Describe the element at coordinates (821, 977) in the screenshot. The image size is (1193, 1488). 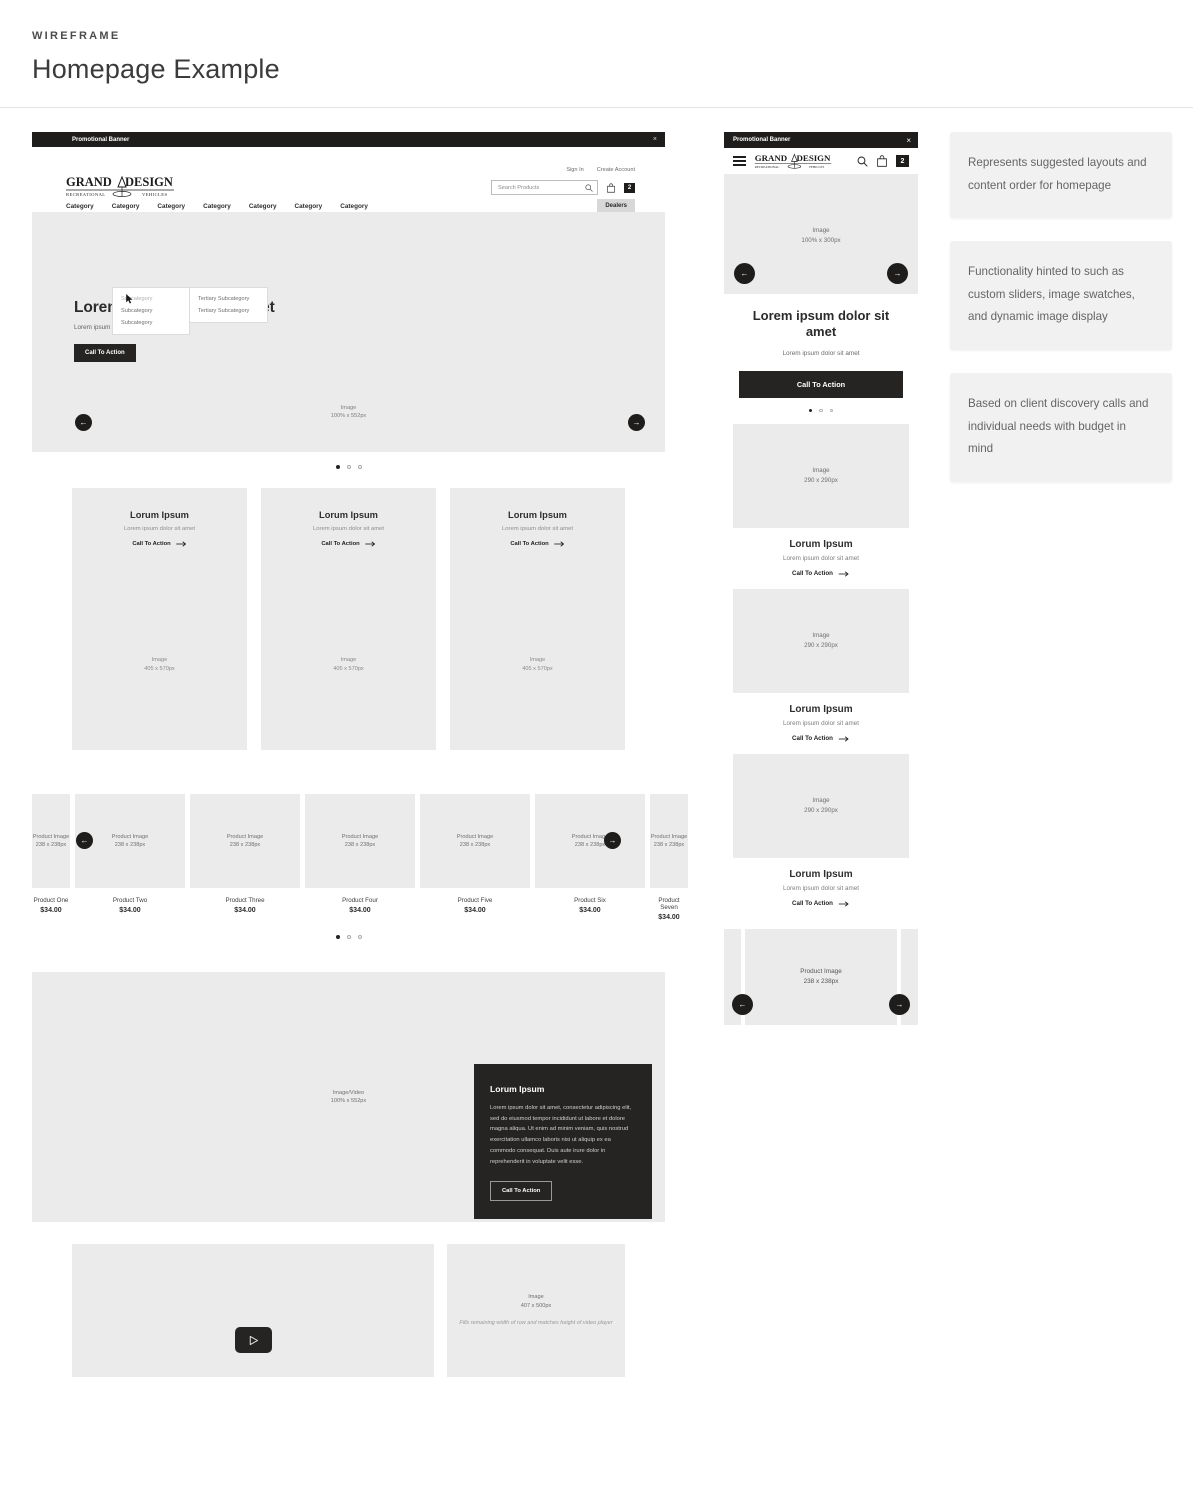
I see `mobile-product-card: Product Image 238 x 238px` at that location.